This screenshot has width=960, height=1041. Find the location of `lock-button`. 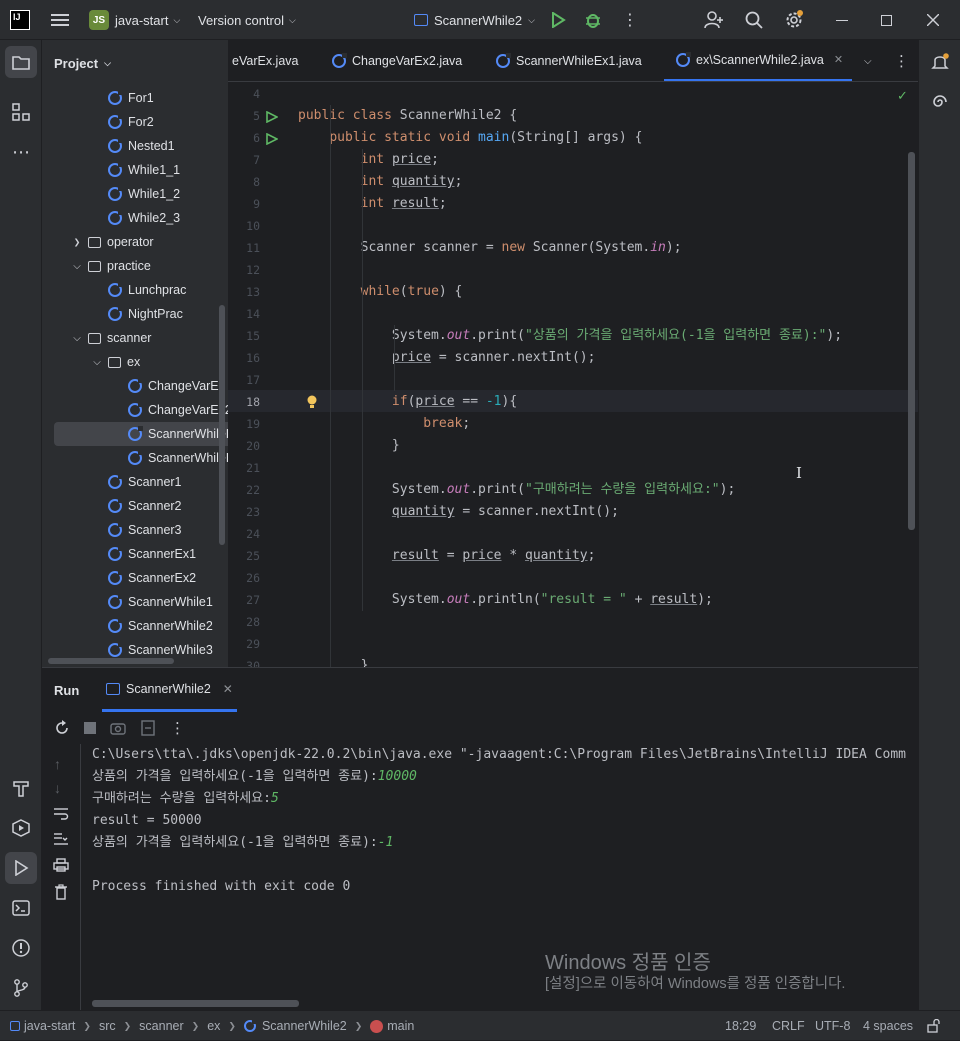

lock-button is located at coordinates (934, 1026).